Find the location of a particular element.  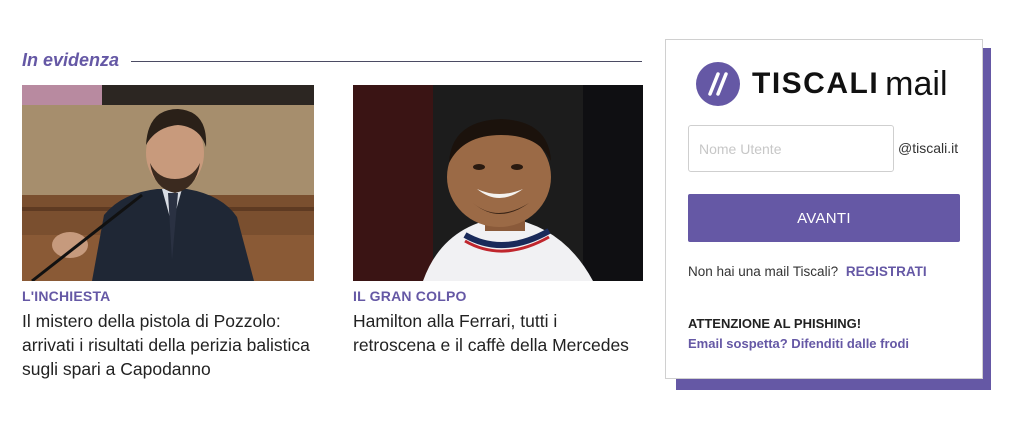

article-photo-driver is located at coordinates (498, 183).